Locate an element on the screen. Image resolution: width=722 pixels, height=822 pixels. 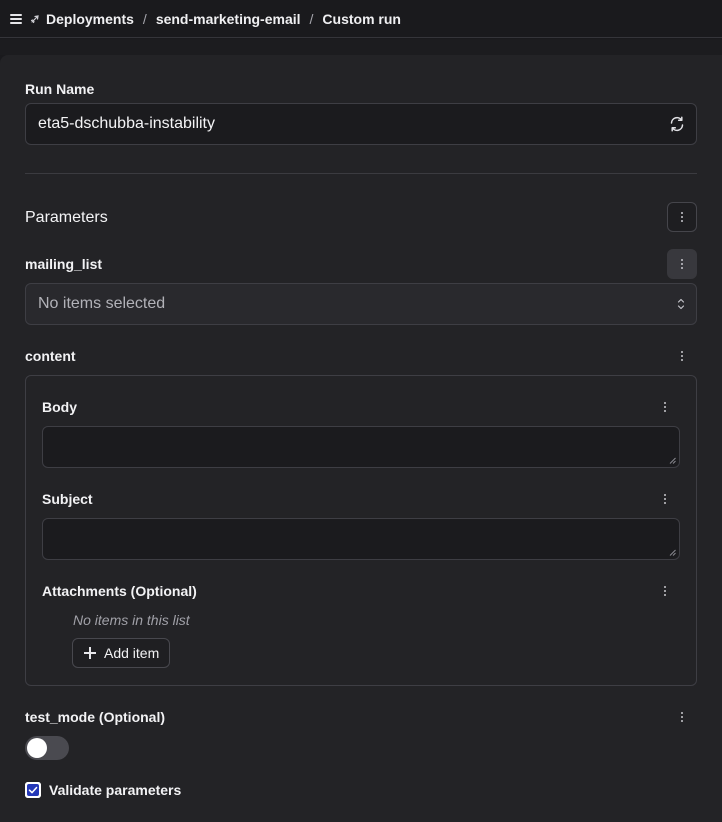
validate-parameters-checkbox is located at coordinates (33, 790).